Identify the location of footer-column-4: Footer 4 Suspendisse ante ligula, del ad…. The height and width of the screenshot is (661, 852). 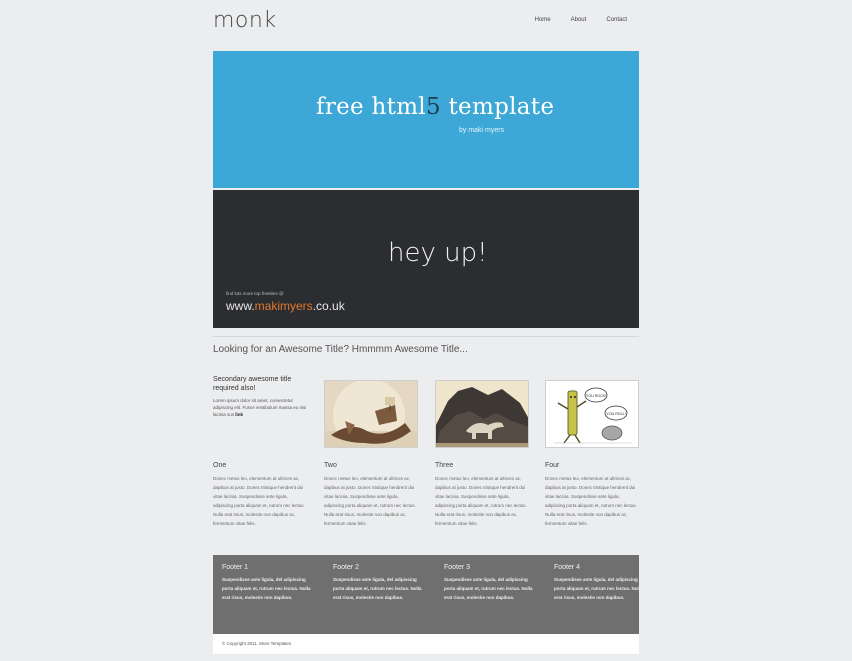
(601, 583).